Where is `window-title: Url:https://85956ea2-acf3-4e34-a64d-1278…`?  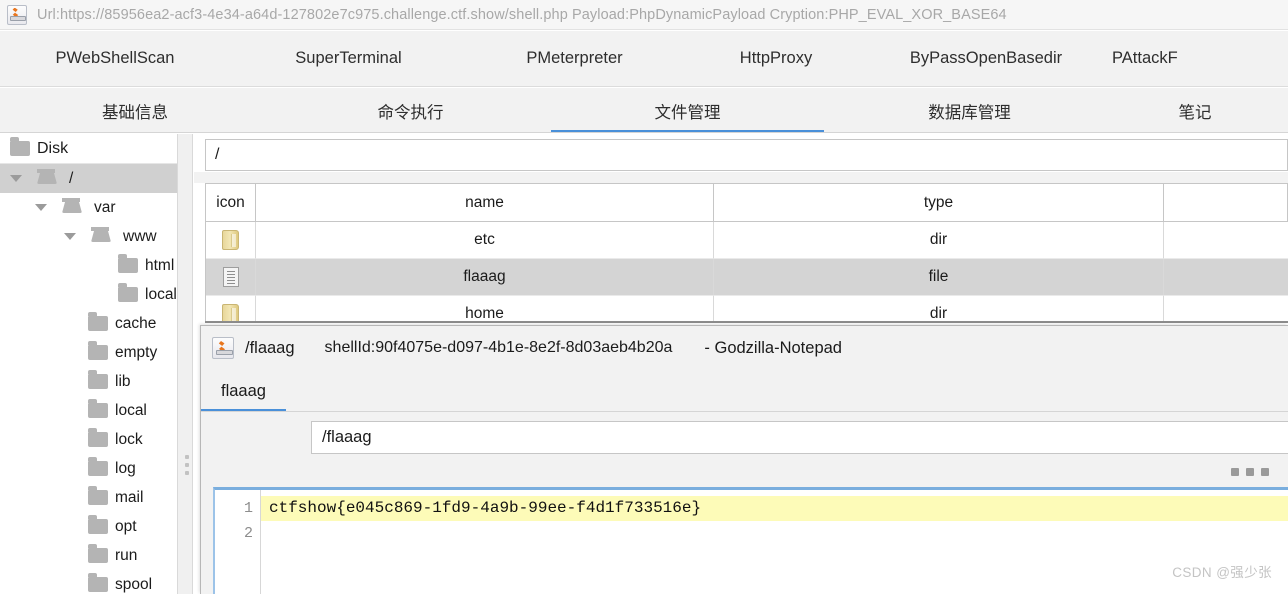 window-title: Url:https://85956ea2-acf3-4e34-a64d-1278… is located at coordinates (522, 14).